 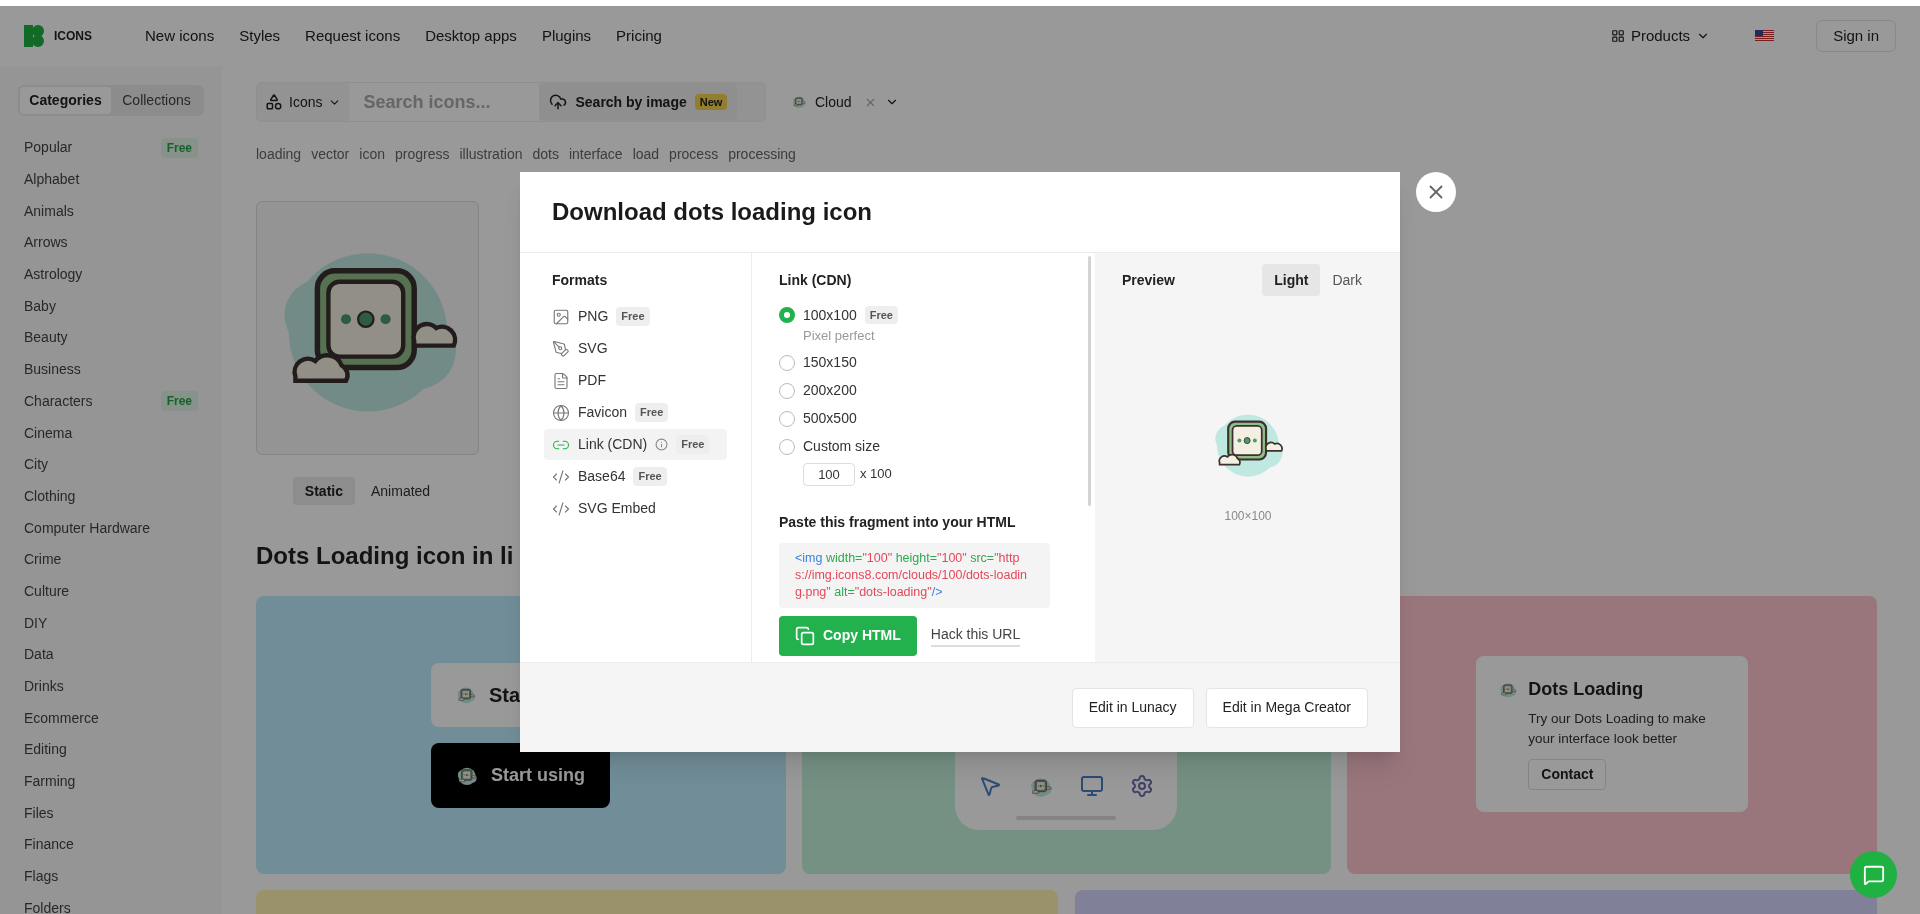 I want to click on category-item: Arrows, so click(x=111, y=243).